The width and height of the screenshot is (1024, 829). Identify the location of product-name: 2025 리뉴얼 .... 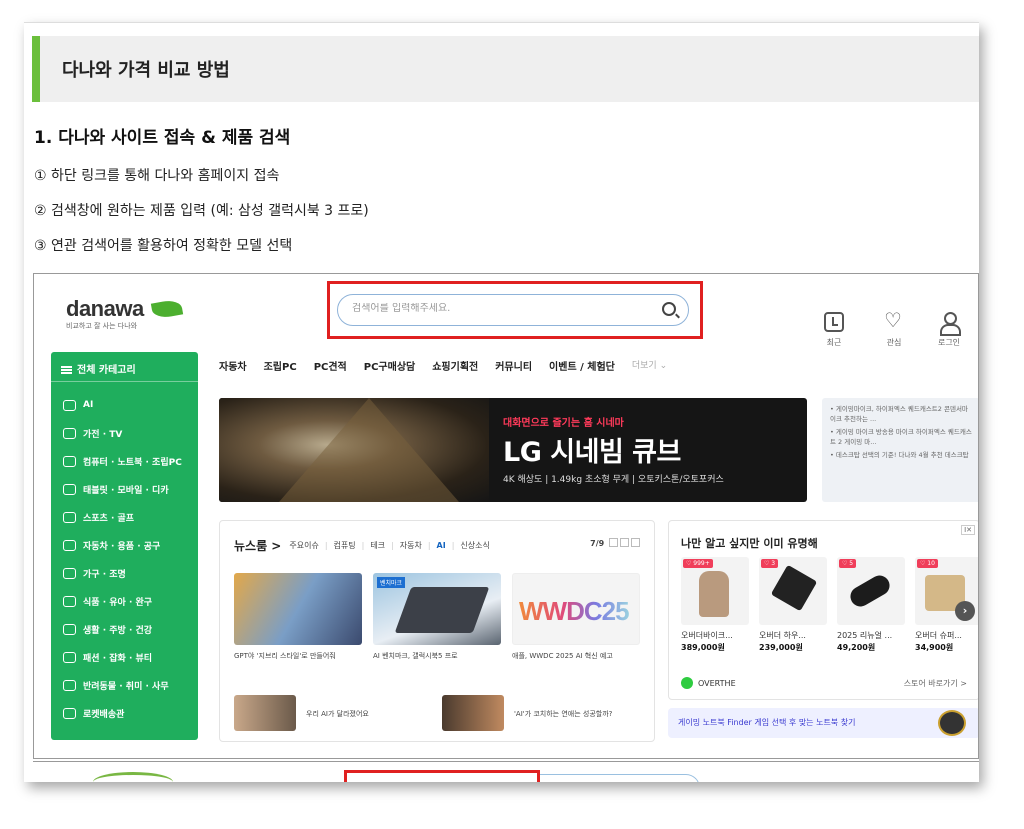
(865, 635).